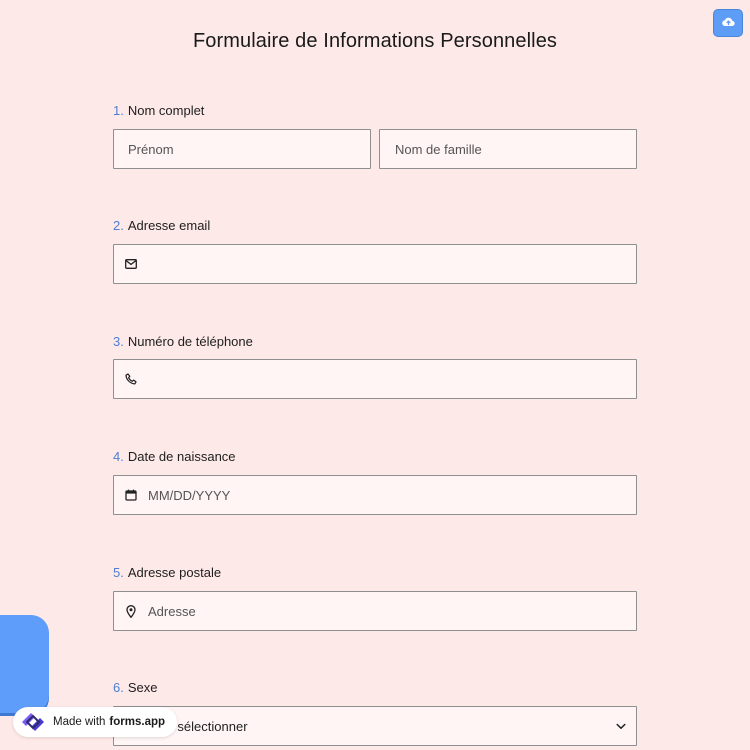 This screenshot has width=750, height=750. What do you see at coordinates (188, 726) in the screenshot?
I see `gender-select-value: Veuillez sélectionner` at bounding box center [188, 726].